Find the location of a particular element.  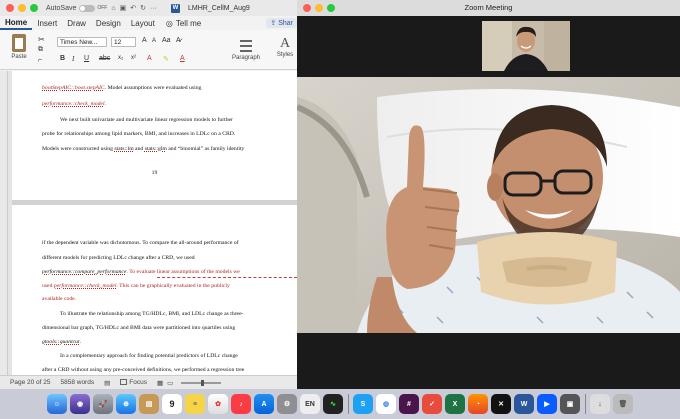

notes-icon: ≡ is located at coordinates (195, 404).